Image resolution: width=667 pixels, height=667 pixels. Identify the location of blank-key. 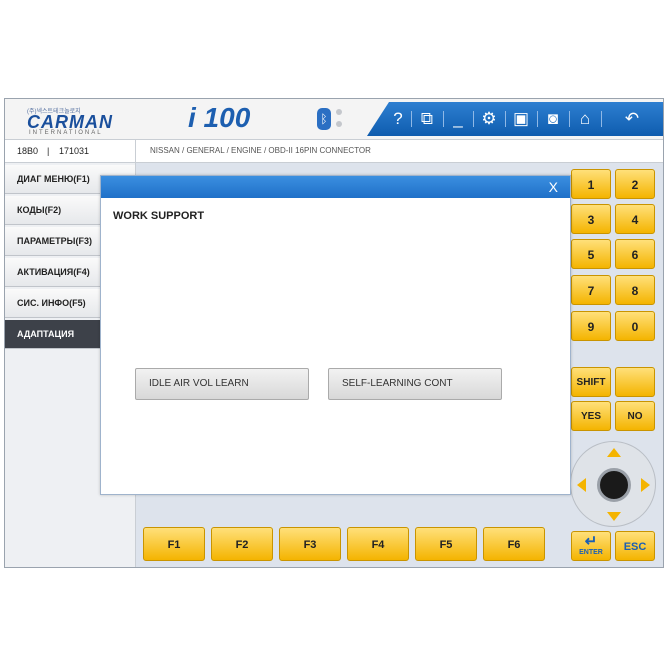
(635, 382).